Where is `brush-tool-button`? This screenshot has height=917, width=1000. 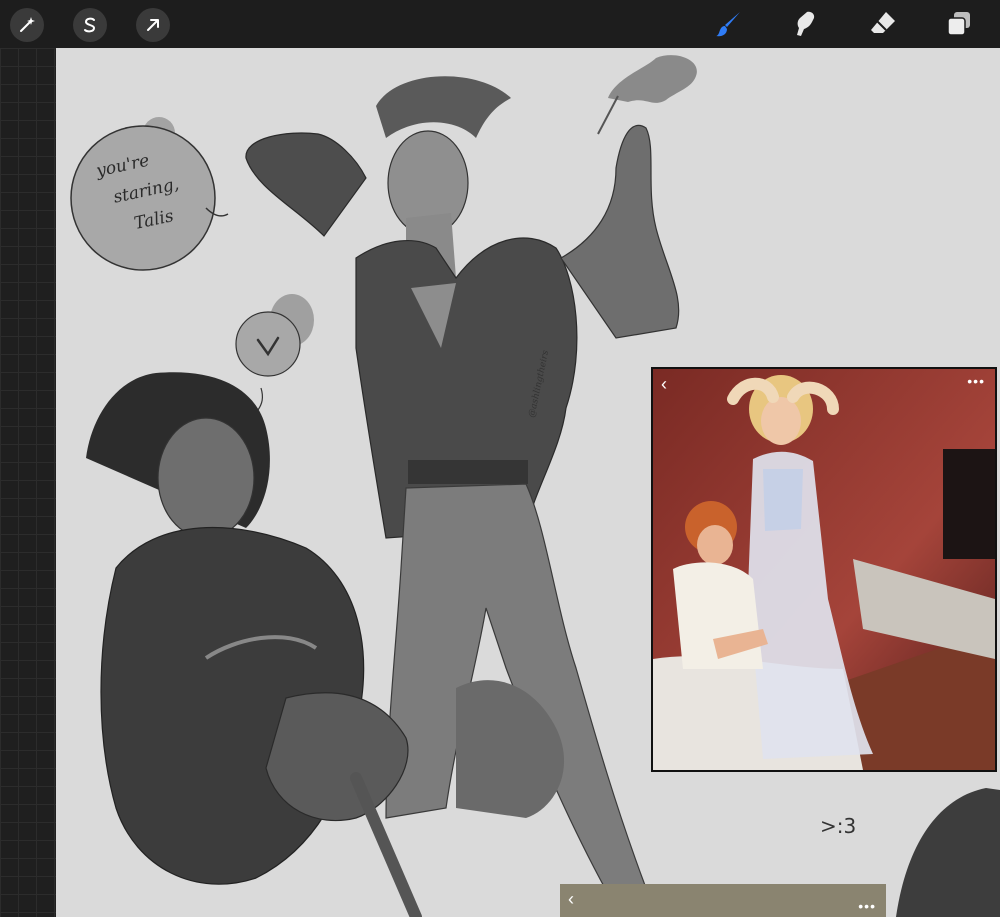 brush-tool-button is located at coordinates (729, 24).